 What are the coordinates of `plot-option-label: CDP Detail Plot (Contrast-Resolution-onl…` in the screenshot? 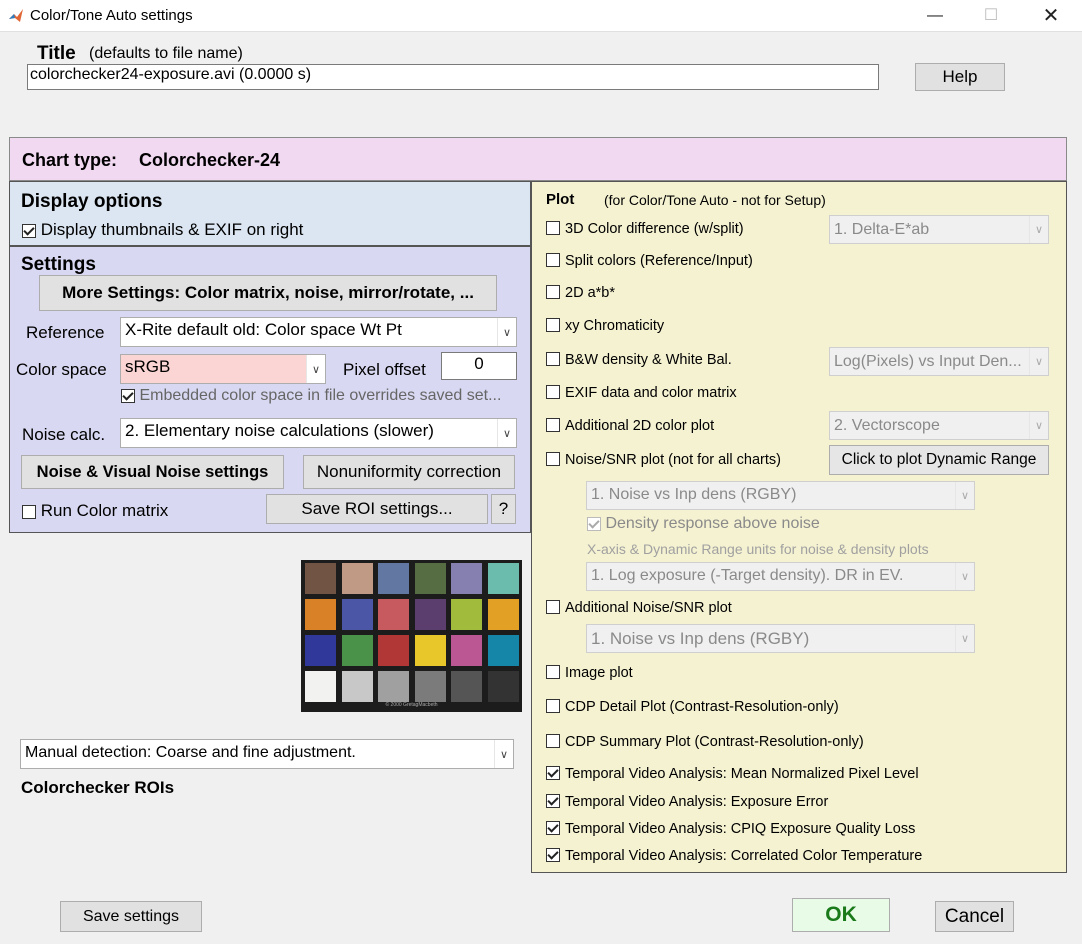 It's located at (702, 707).